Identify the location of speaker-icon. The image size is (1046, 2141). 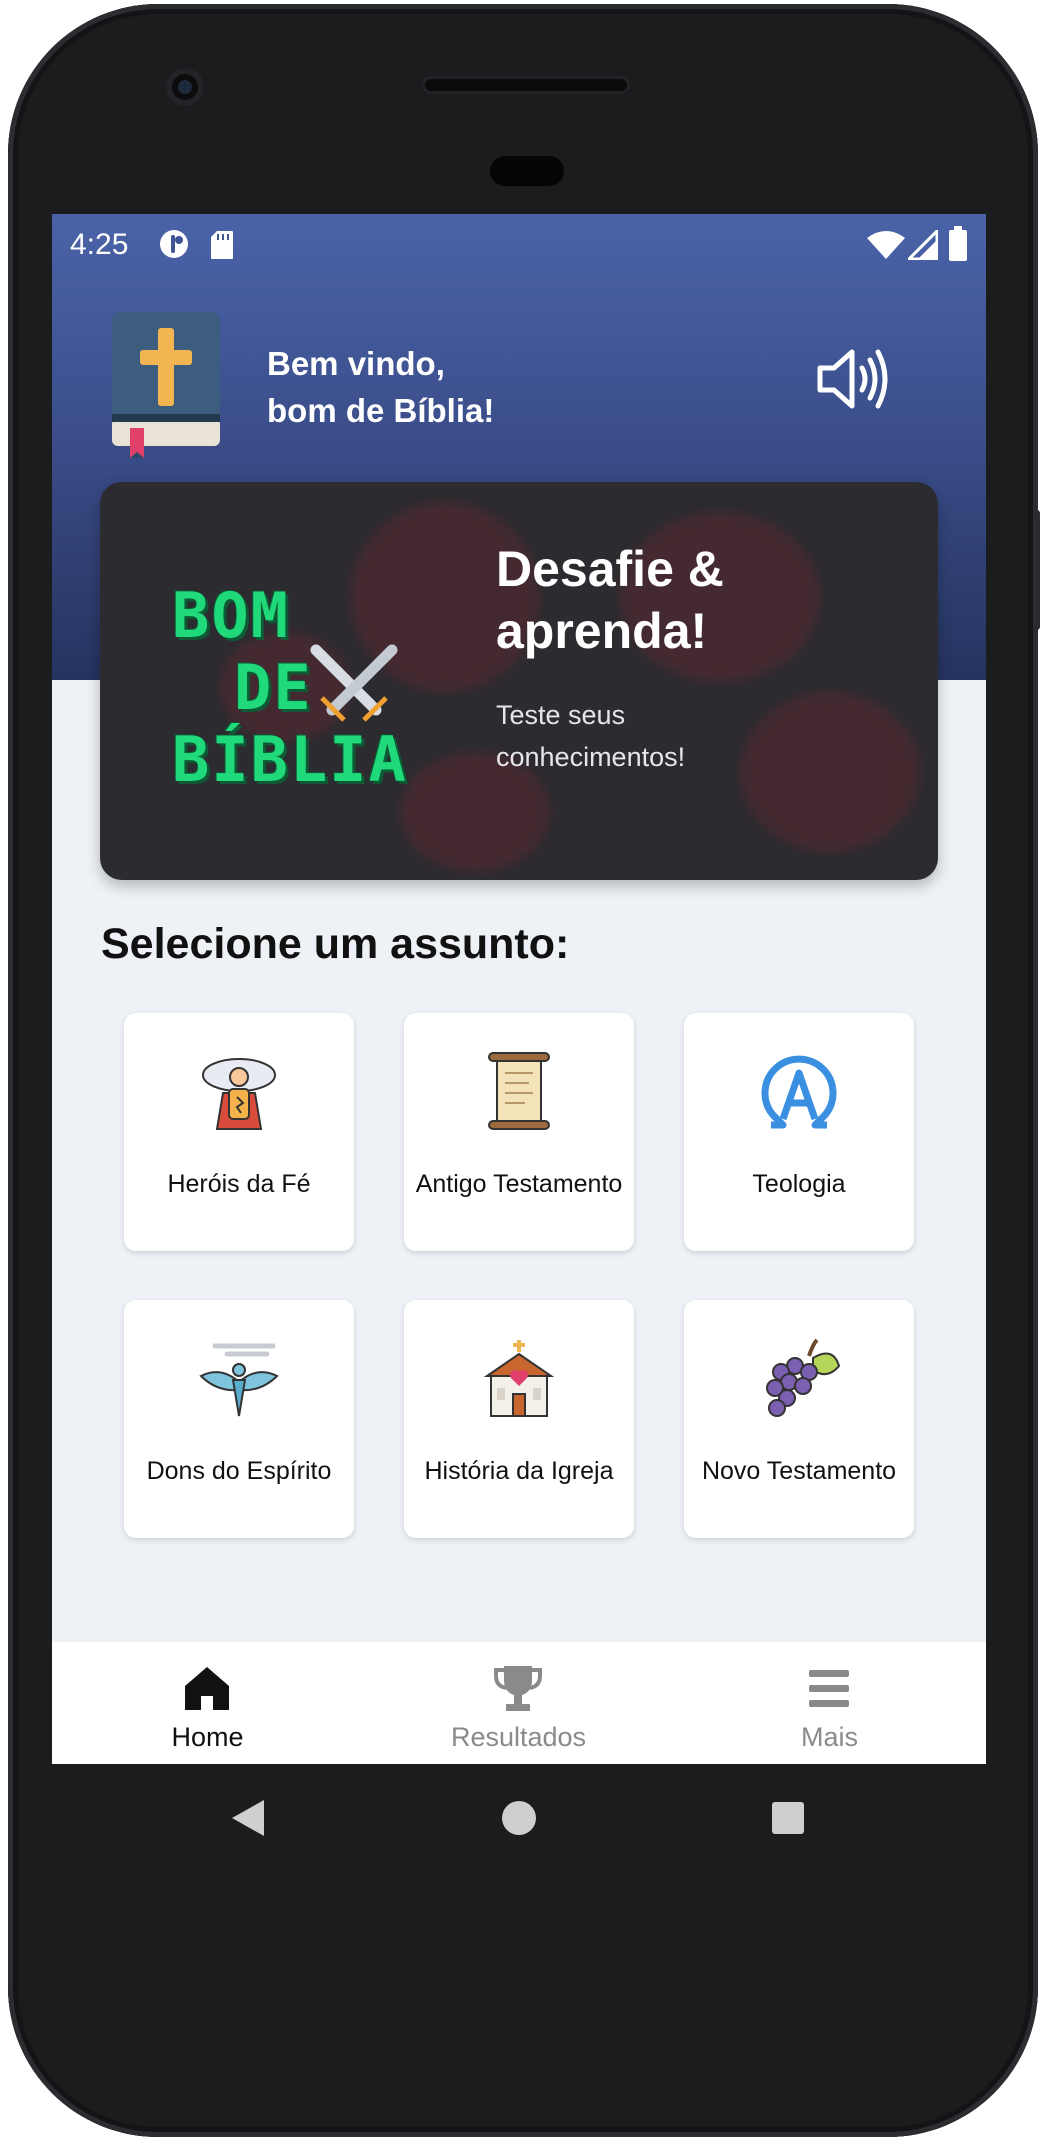
(852, 379).